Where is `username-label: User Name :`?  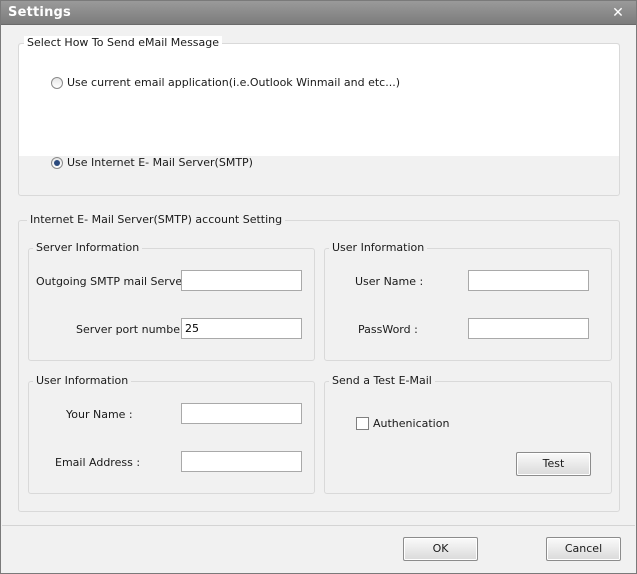 username-label: User Name : is located at coordinates (389, 281).